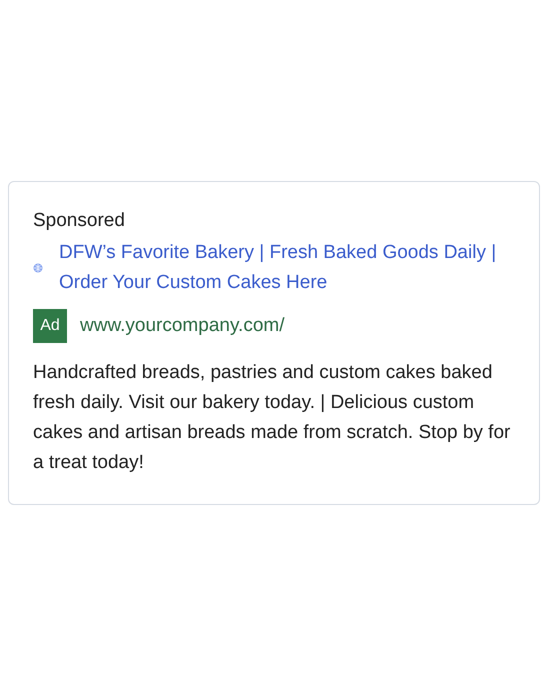 Image resolution: width=548 pixels, height=692 pixels. Describe the element at coordinates (279, 268) in the screenshot. I see `headline-link: DFW’s Favorite Bakery | Fresh Baked Goods Daily | Order Your Custom Cakes Here` at that location.